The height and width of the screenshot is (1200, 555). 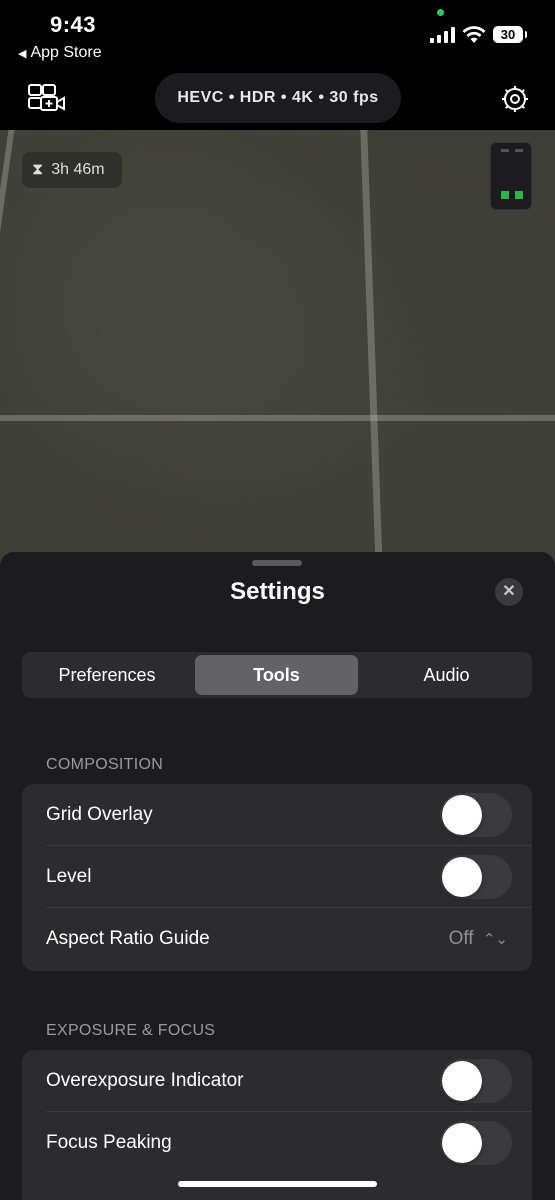 I want to click on section-header-composition: COMPOSITION, so click(x=105, y=764).